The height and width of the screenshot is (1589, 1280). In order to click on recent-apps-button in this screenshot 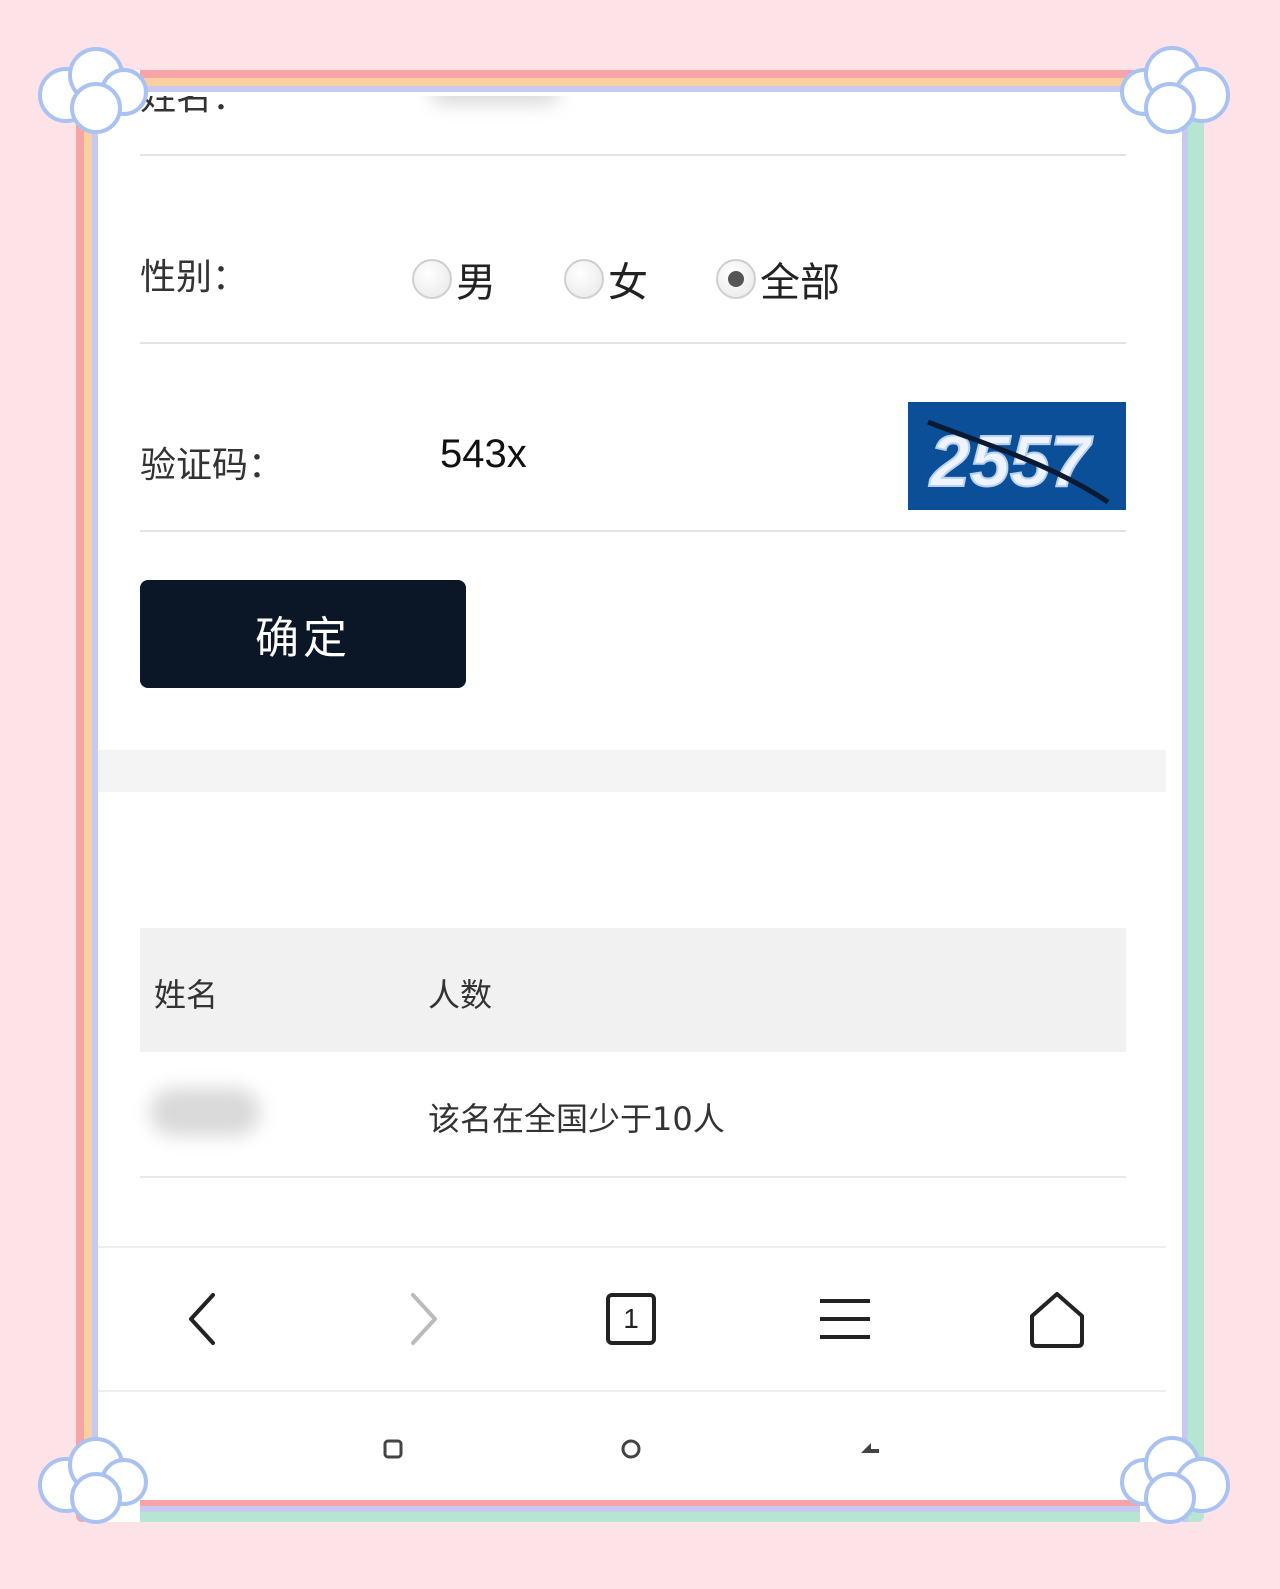, I will do `click(393, 1449)`.